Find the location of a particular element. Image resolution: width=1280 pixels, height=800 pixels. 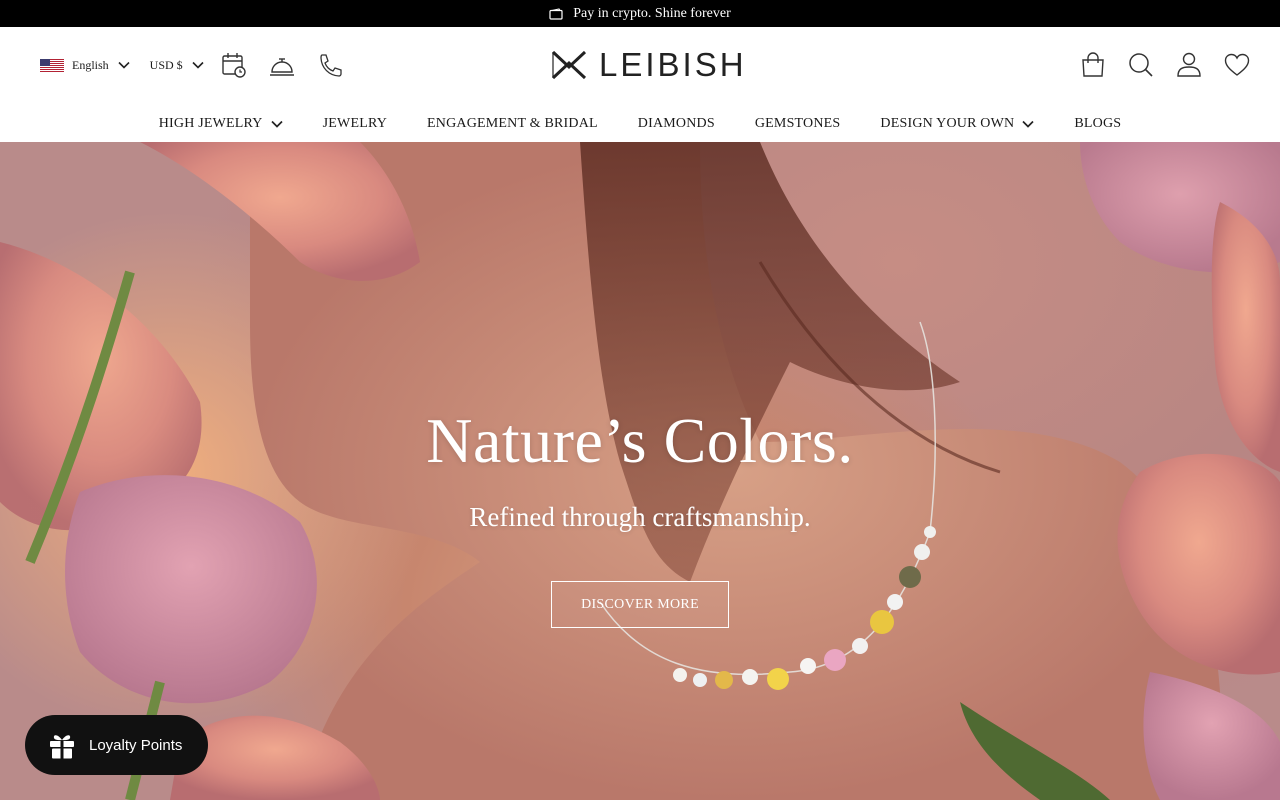

calendar-clock-icon is located at coordinates (234, 65).